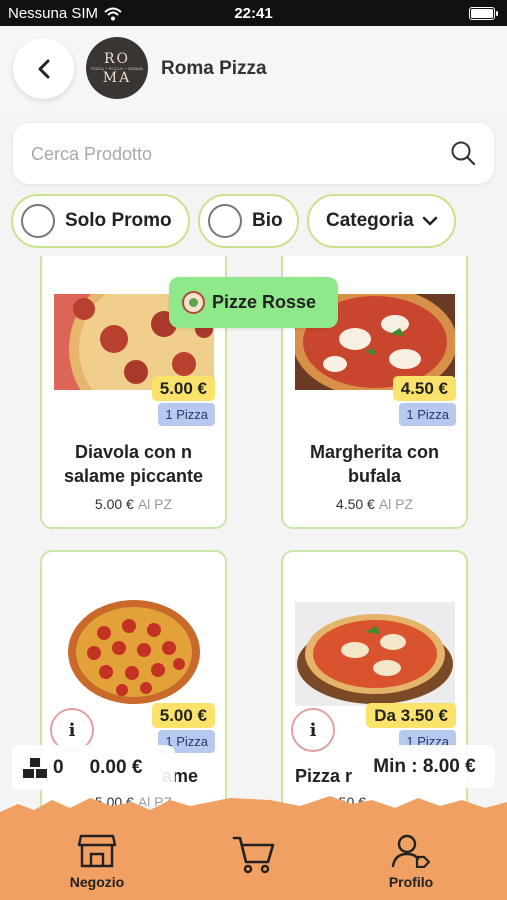 The height and width of the screenshot is (900, 507). I want to click on header: RO PIZZA • POLLO • KEBAB MA Roma Pizza, so click(253, 68).